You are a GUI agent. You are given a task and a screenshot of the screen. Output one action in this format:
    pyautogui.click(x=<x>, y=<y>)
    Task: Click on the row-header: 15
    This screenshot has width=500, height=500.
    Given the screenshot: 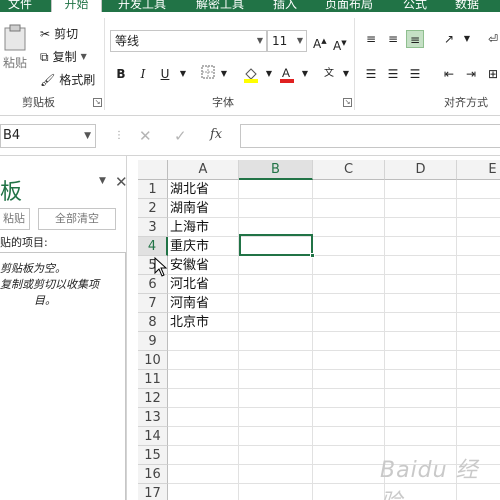 What is the action you would take?
    pyautogui.click(x=153, y=455)
    